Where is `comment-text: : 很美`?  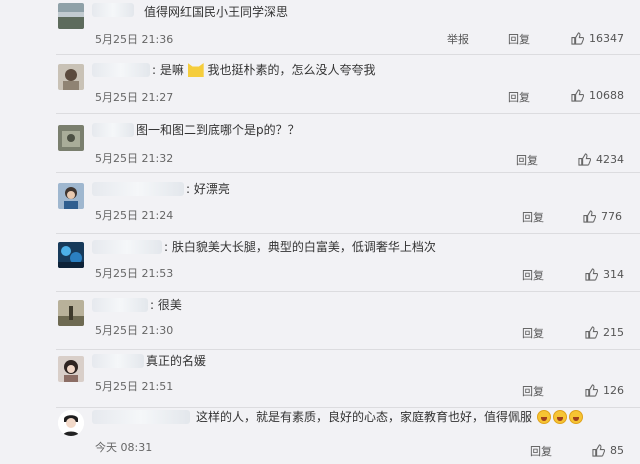 comment-text: : 很美 is located at coordinates (166, 305).